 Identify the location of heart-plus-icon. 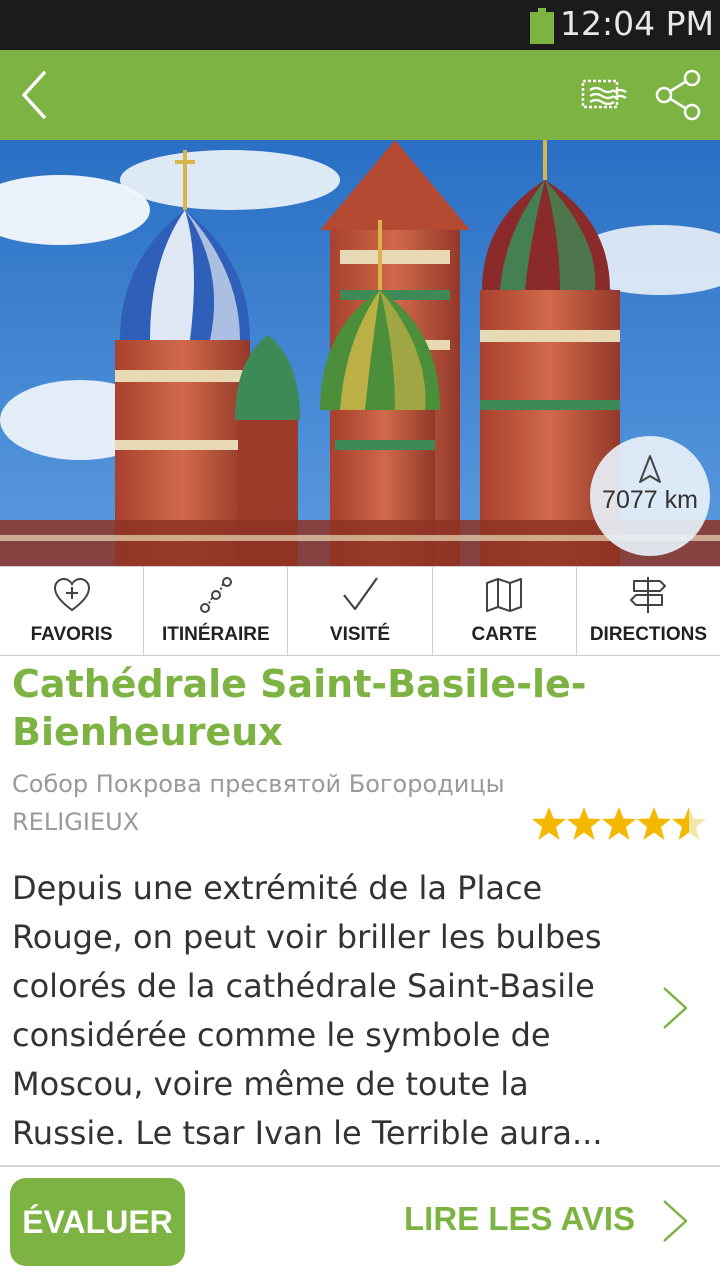
(71, 594).